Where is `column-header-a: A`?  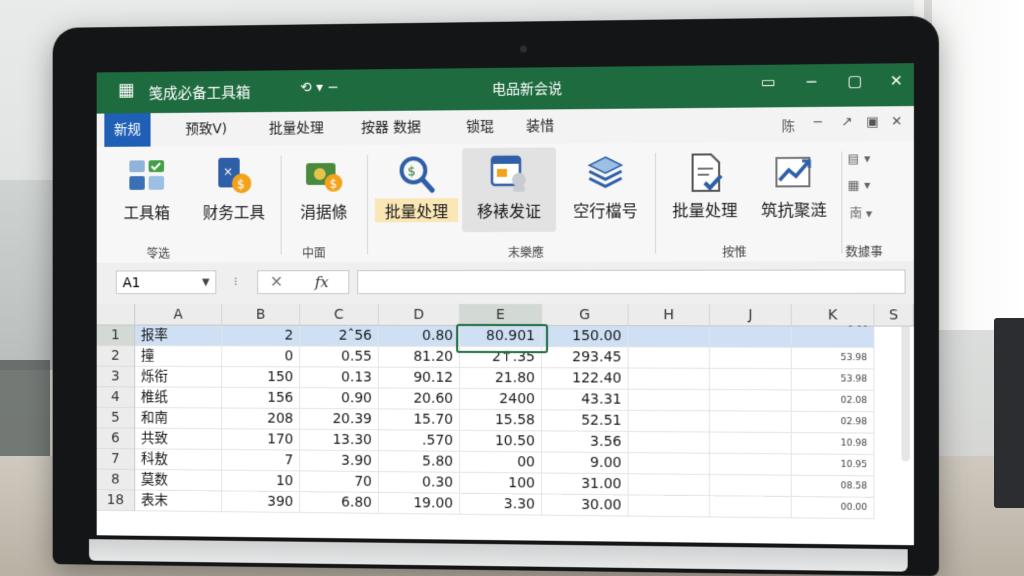
column-header-a: A is located at coordinates (178, 315).